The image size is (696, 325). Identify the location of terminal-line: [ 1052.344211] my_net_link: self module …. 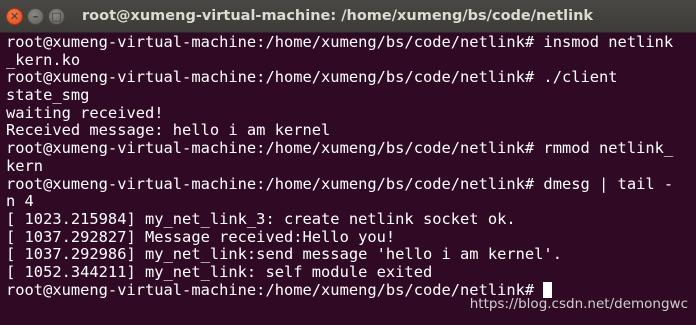
(219, 272).